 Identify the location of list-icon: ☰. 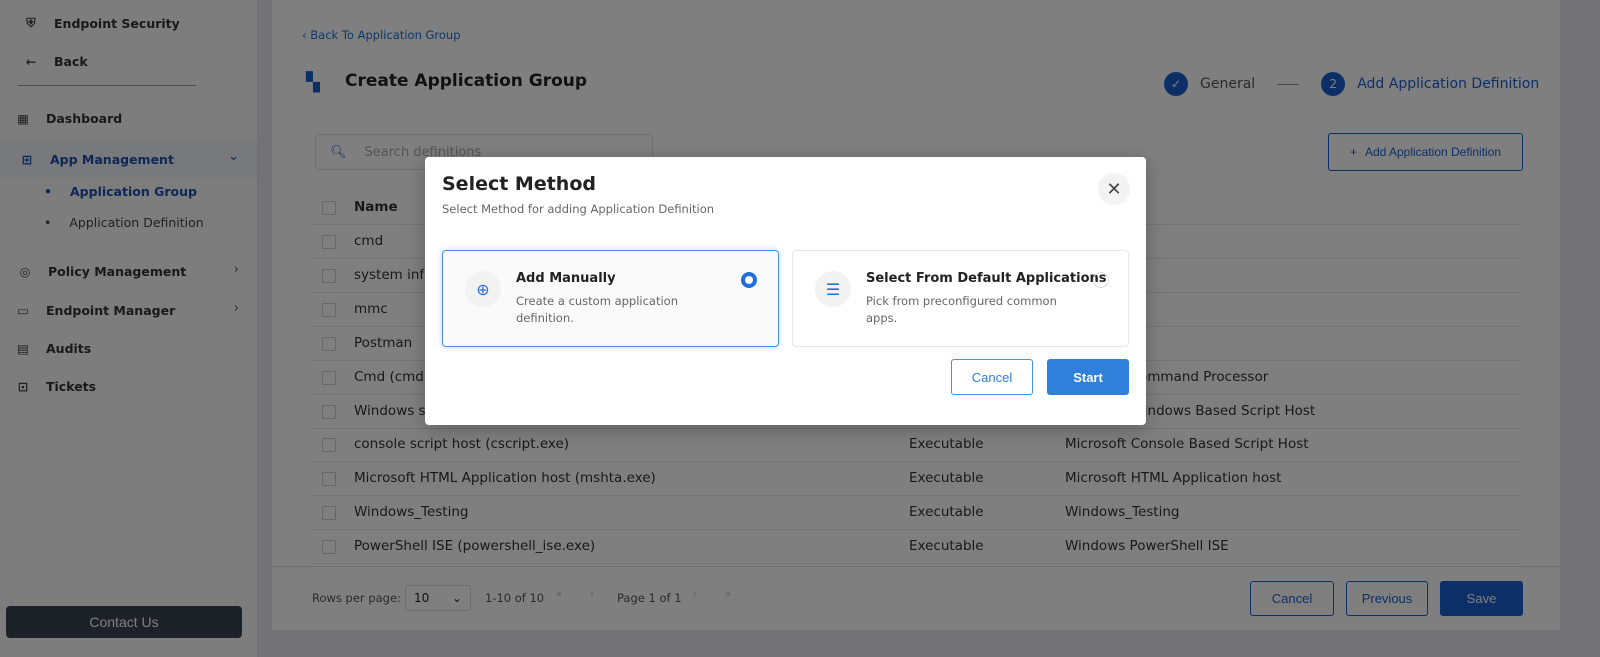
(833, 289).